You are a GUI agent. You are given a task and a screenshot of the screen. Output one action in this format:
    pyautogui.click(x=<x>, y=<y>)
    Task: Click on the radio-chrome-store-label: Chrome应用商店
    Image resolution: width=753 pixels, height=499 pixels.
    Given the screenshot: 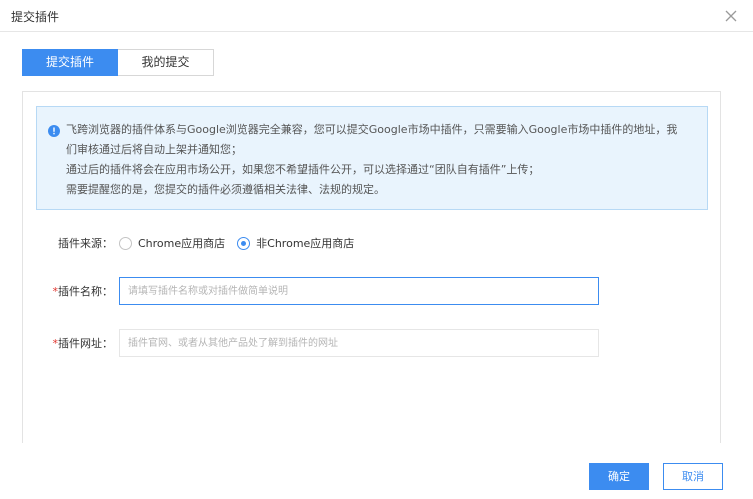 What is the action you would take?
    pyautogui.click(x=182, y=243)
    